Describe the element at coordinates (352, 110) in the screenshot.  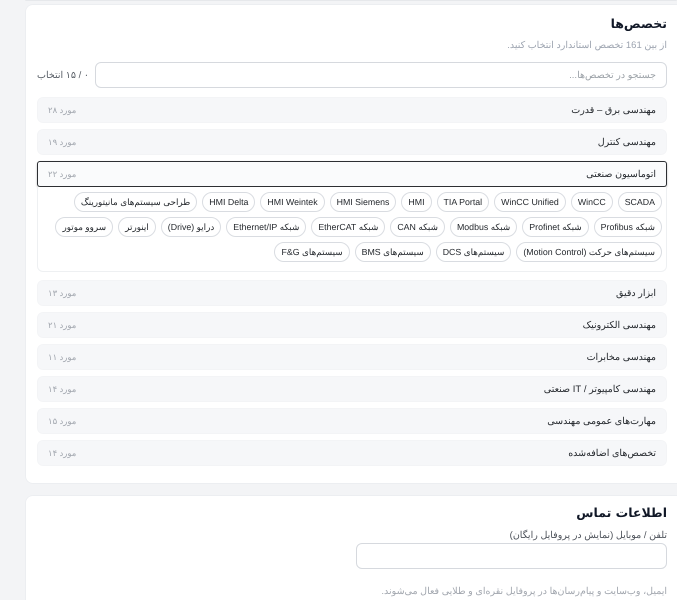
I see `category-header: مهندسی برق – قدرت ۲۸ مورد` at that location.